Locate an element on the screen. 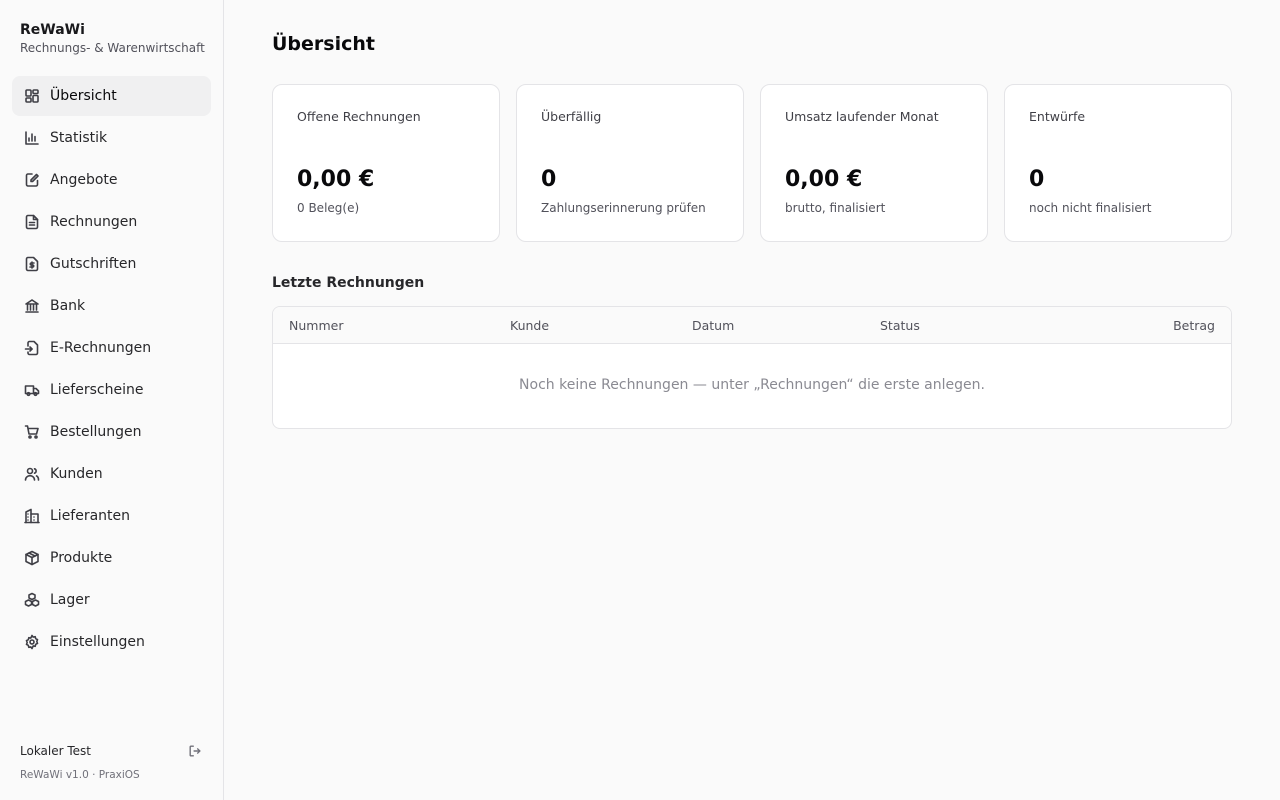  edit-document-icon is located at coordinates (32, 180).